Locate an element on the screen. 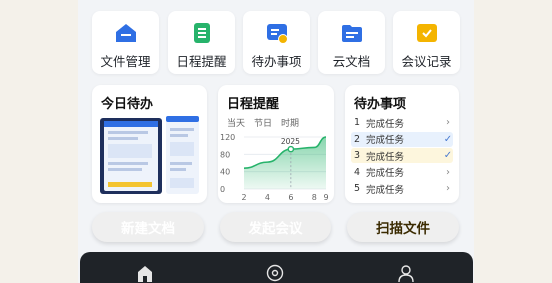  document-list-icon is located at coordinates (201, 33).